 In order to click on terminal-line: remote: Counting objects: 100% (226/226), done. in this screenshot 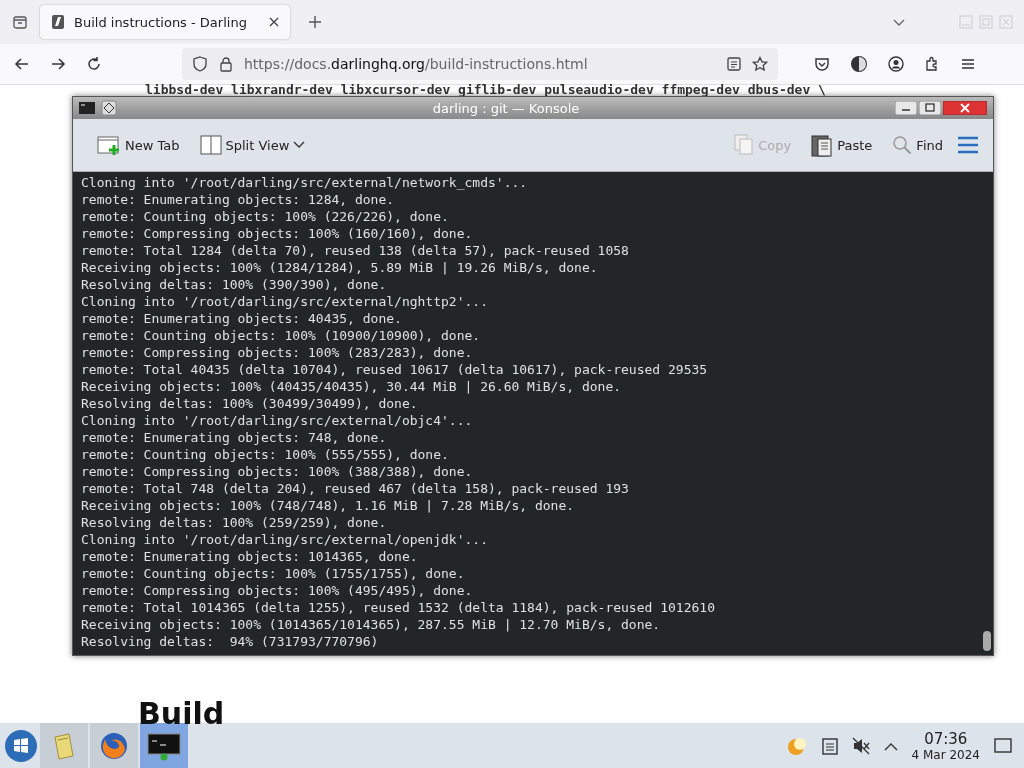, I will do `click(265, 216)`.